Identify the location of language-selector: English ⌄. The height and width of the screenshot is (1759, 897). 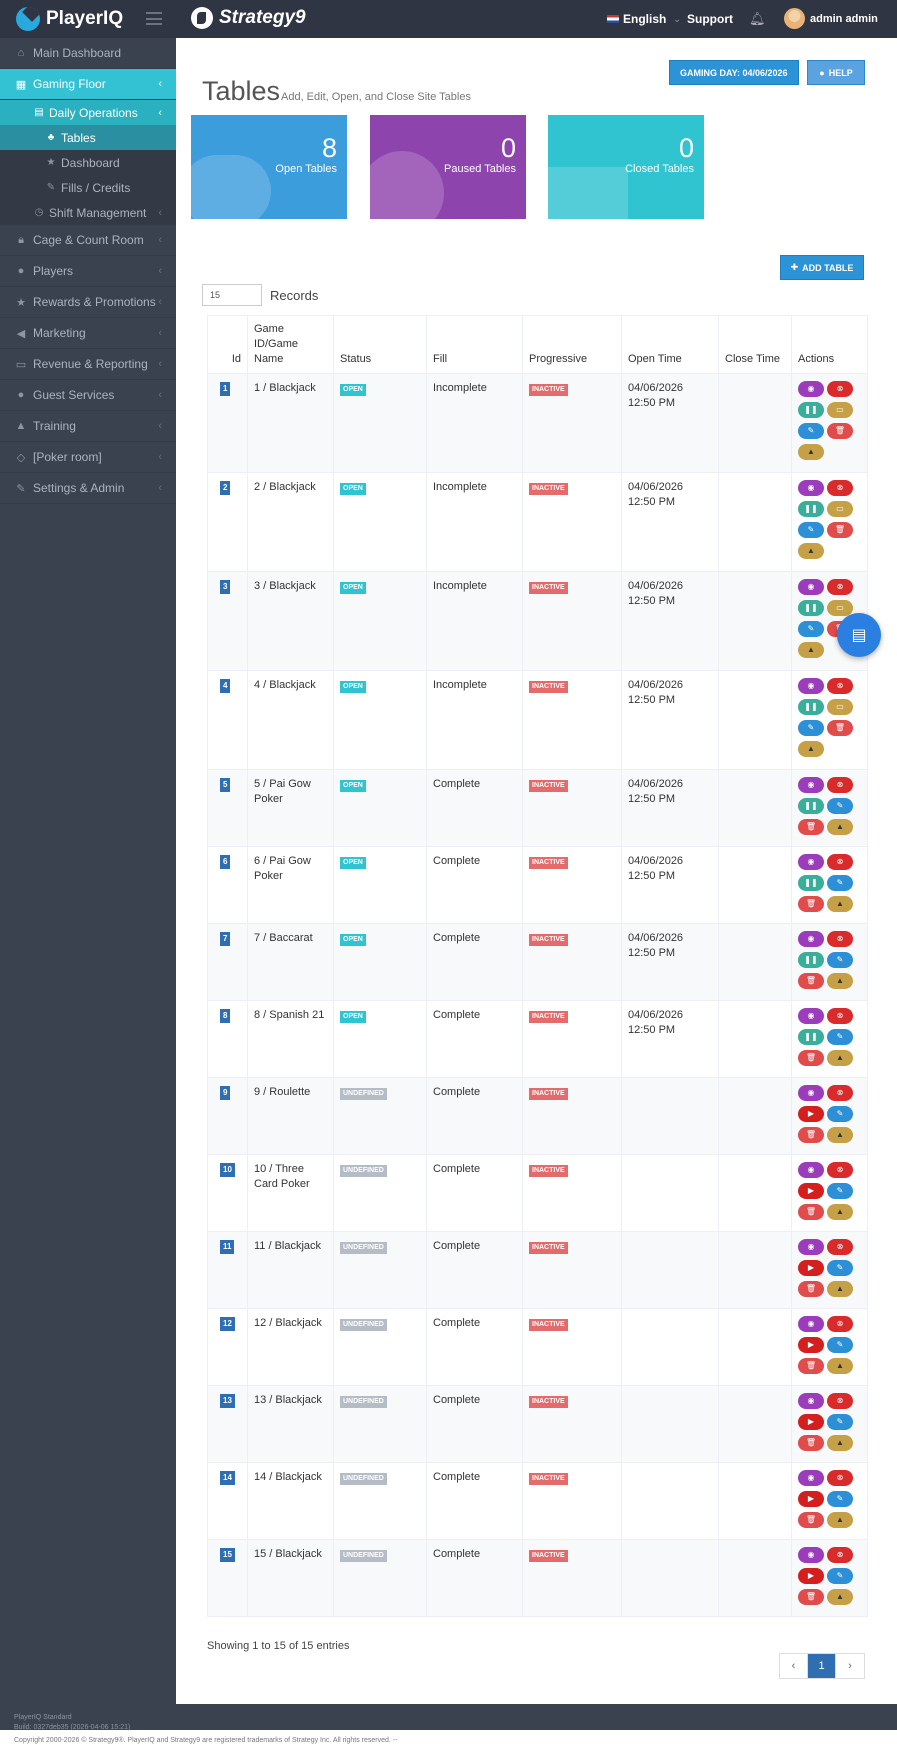
(644, 19).